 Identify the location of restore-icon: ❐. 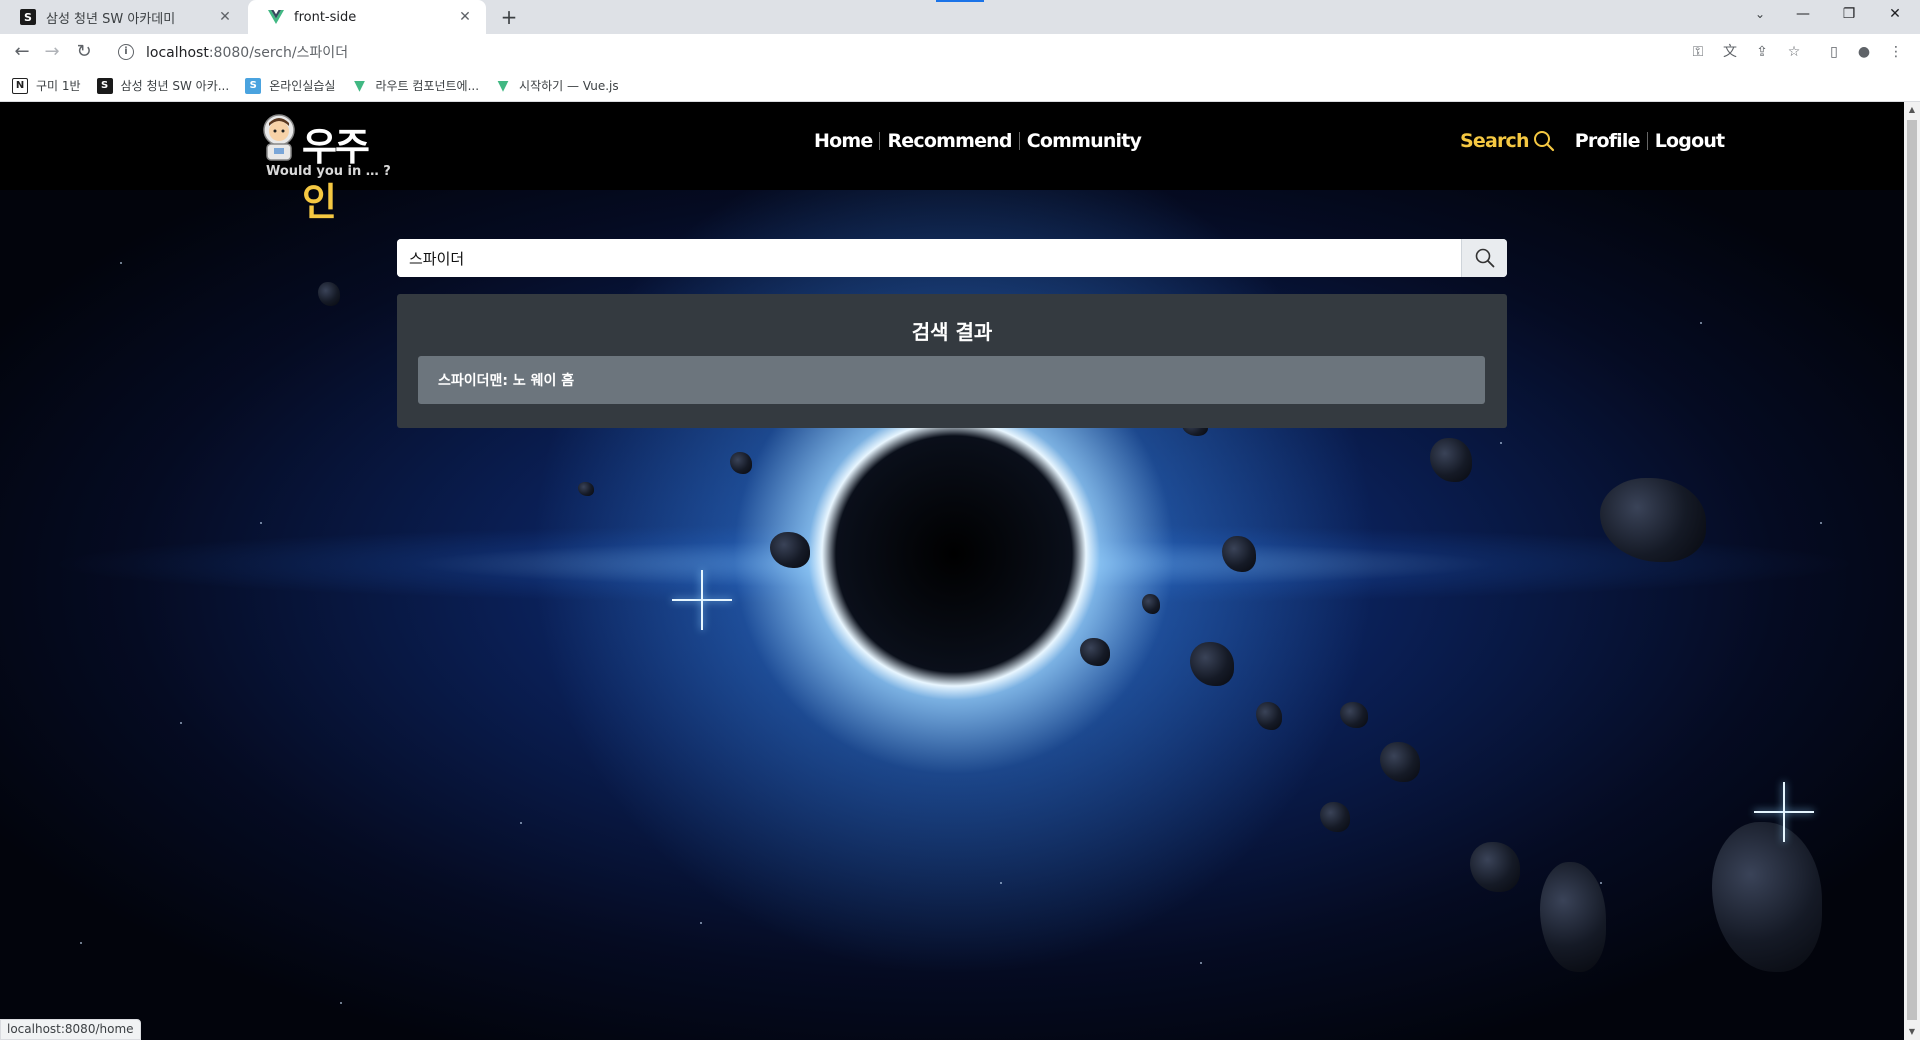
(1849, 15).